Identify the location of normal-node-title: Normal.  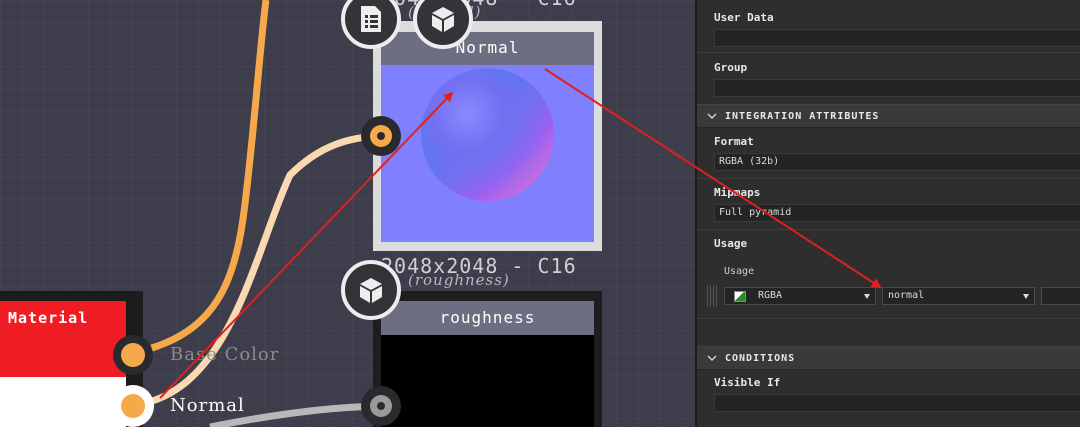
(487, 48).